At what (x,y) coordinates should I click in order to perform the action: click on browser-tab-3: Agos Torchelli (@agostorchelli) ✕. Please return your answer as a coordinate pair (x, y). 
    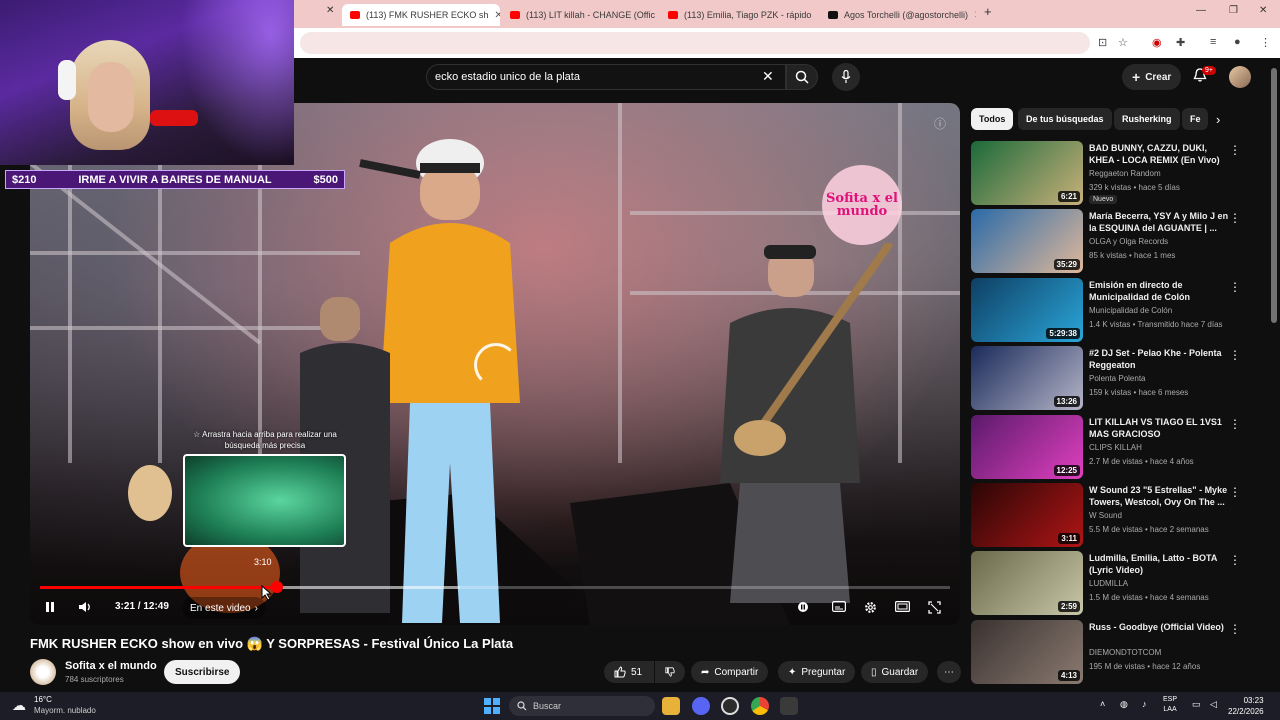
    Looking at the image, I should click on (898, 15).